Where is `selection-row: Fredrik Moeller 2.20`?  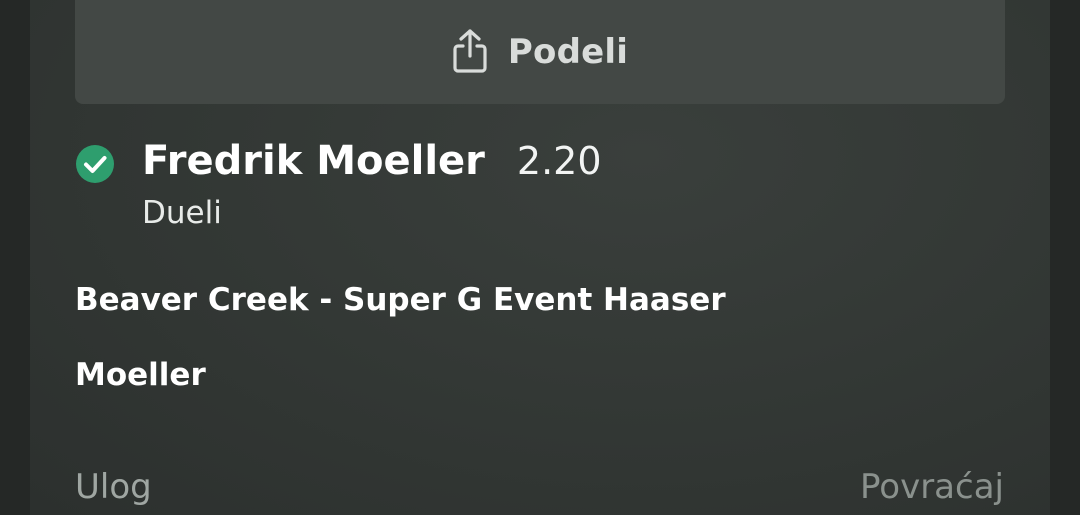
selection-row: Fredrik Moeller 2.20 is located at coordinates (372, 161).